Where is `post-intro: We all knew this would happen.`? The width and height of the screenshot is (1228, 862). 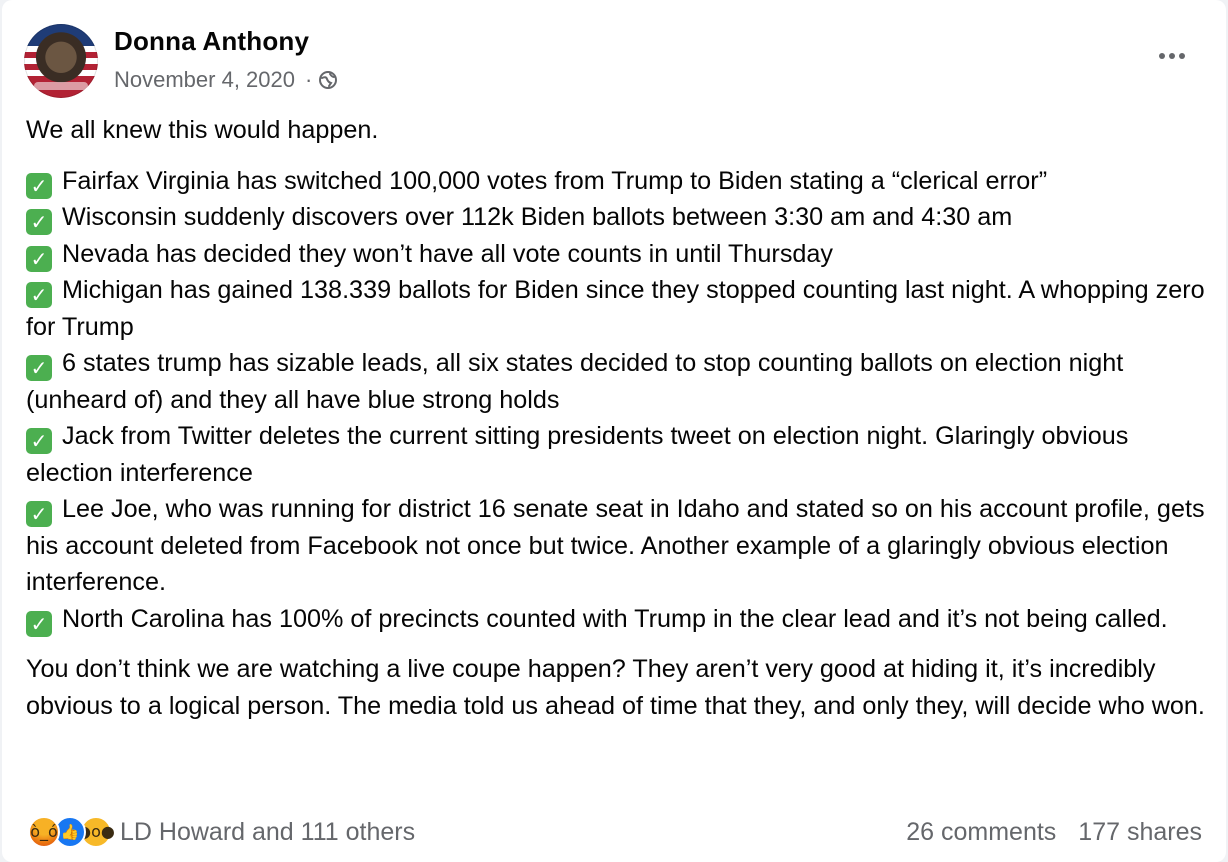
post-intro: We all knew this would happen. is located at coordinates (202, 130).